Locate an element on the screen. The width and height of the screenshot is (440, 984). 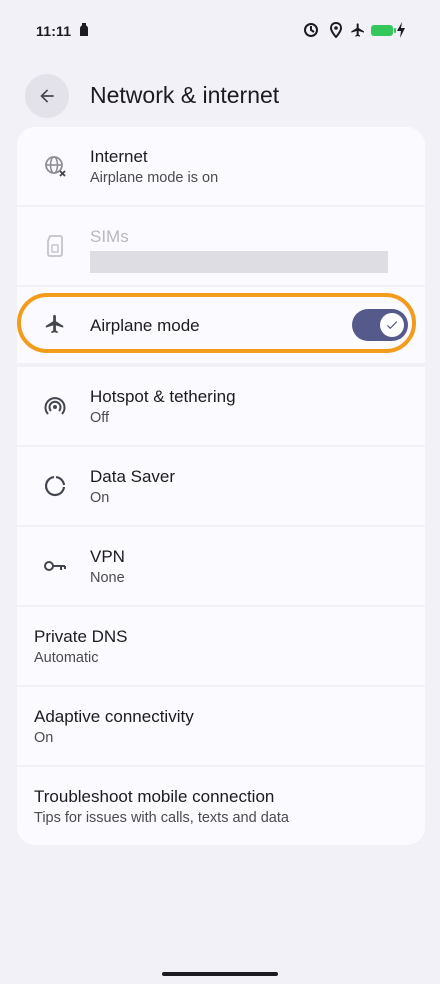
adaptive-connectivity-item: Adaptive connectivity On is located at coordinates (221, 726).